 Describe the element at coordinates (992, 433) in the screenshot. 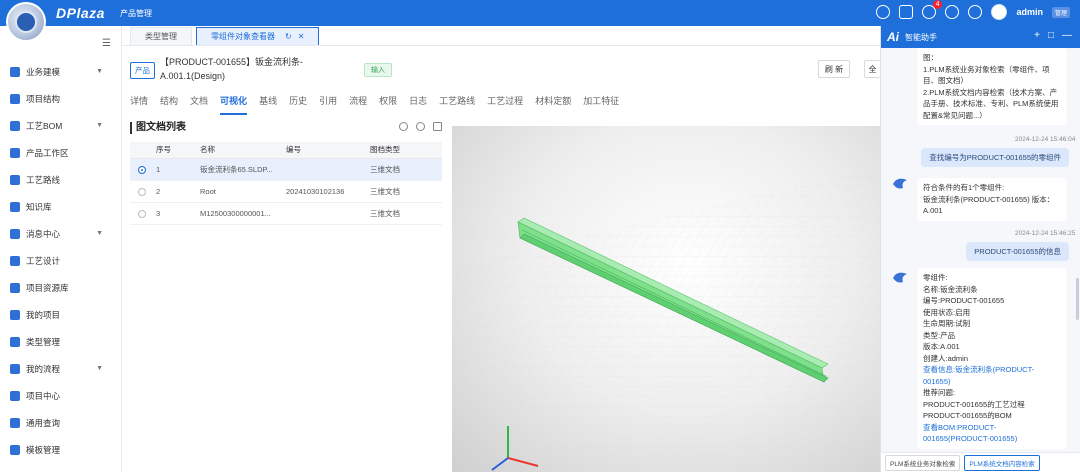

I see `bom-link: 查看BOM:PRODUCT-001655(PRODUCT-001655)` at that location.